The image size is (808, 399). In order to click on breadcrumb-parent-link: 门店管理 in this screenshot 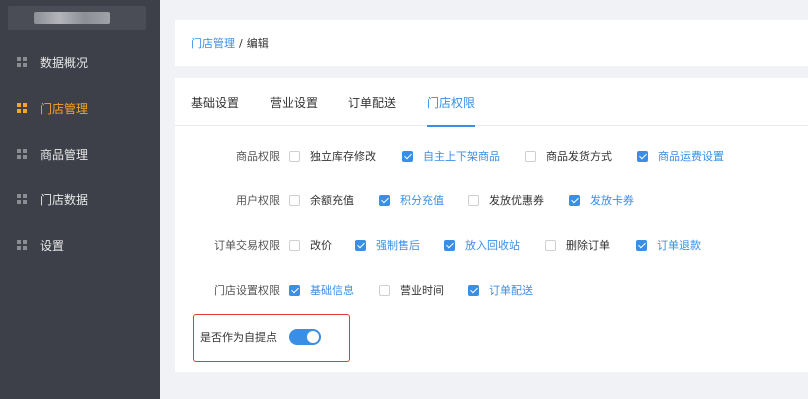, I will do `click(213, 43)`.